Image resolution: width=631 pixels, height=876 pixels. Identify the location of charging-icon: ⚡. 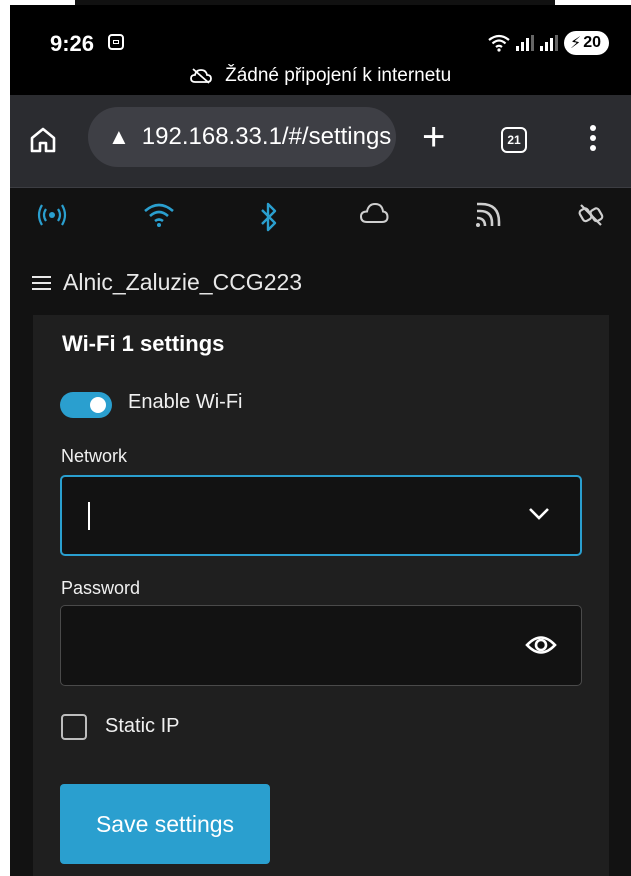
(575, 43).